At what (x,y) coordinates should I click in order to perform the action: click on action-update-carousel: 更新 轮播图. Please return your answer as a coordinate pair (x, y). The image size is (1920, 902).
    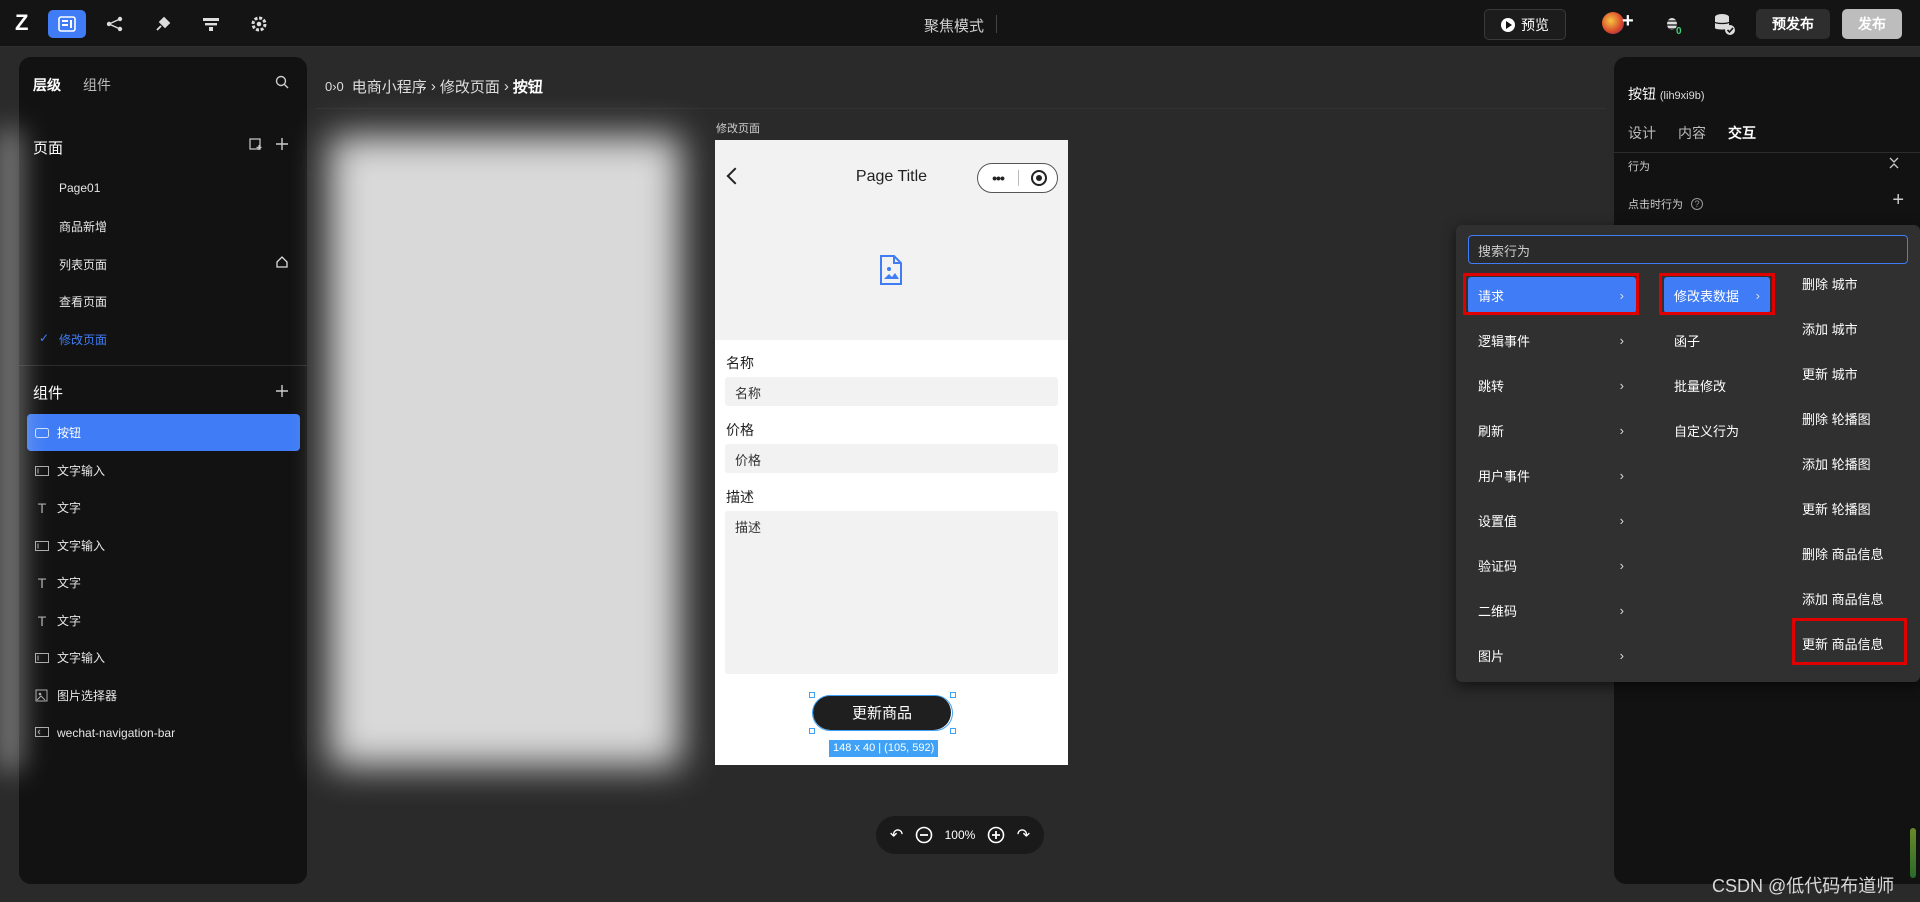
    Looking at the image, I should click on (1846, 508).